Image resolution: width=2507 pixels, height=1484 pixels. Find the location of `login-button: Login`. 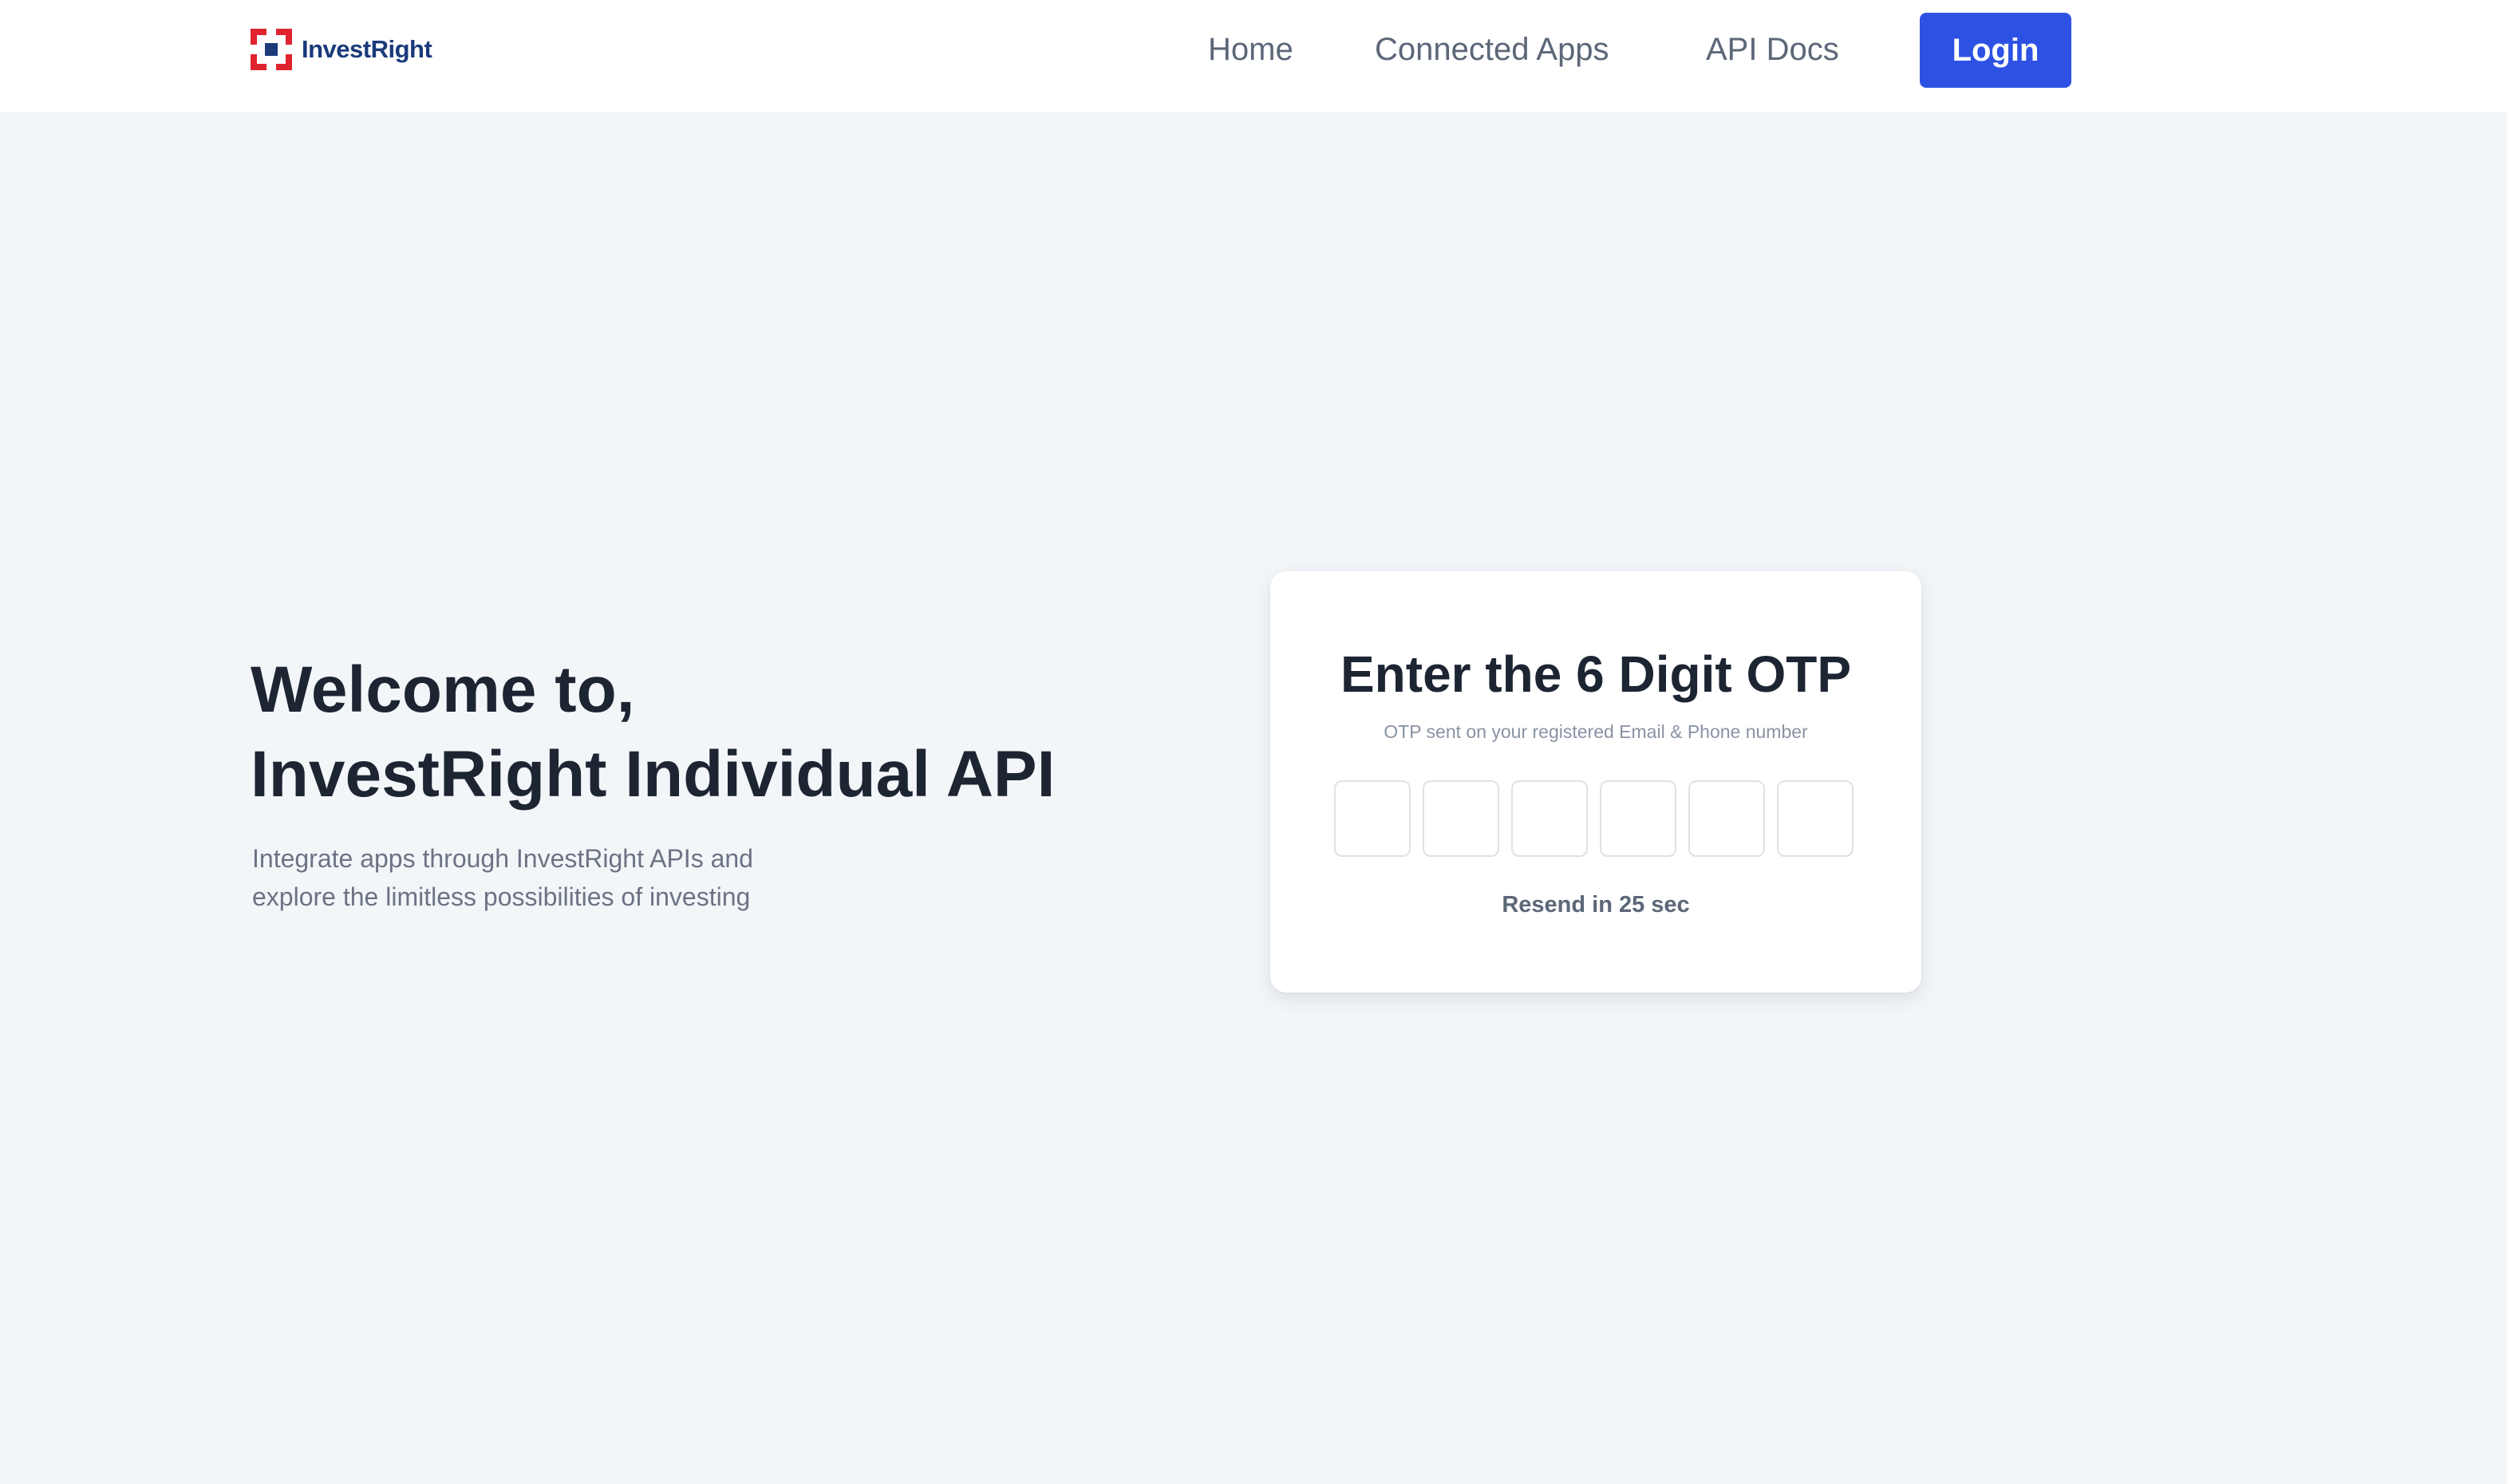

login-button: Login is located at coordinates (1995, 50).